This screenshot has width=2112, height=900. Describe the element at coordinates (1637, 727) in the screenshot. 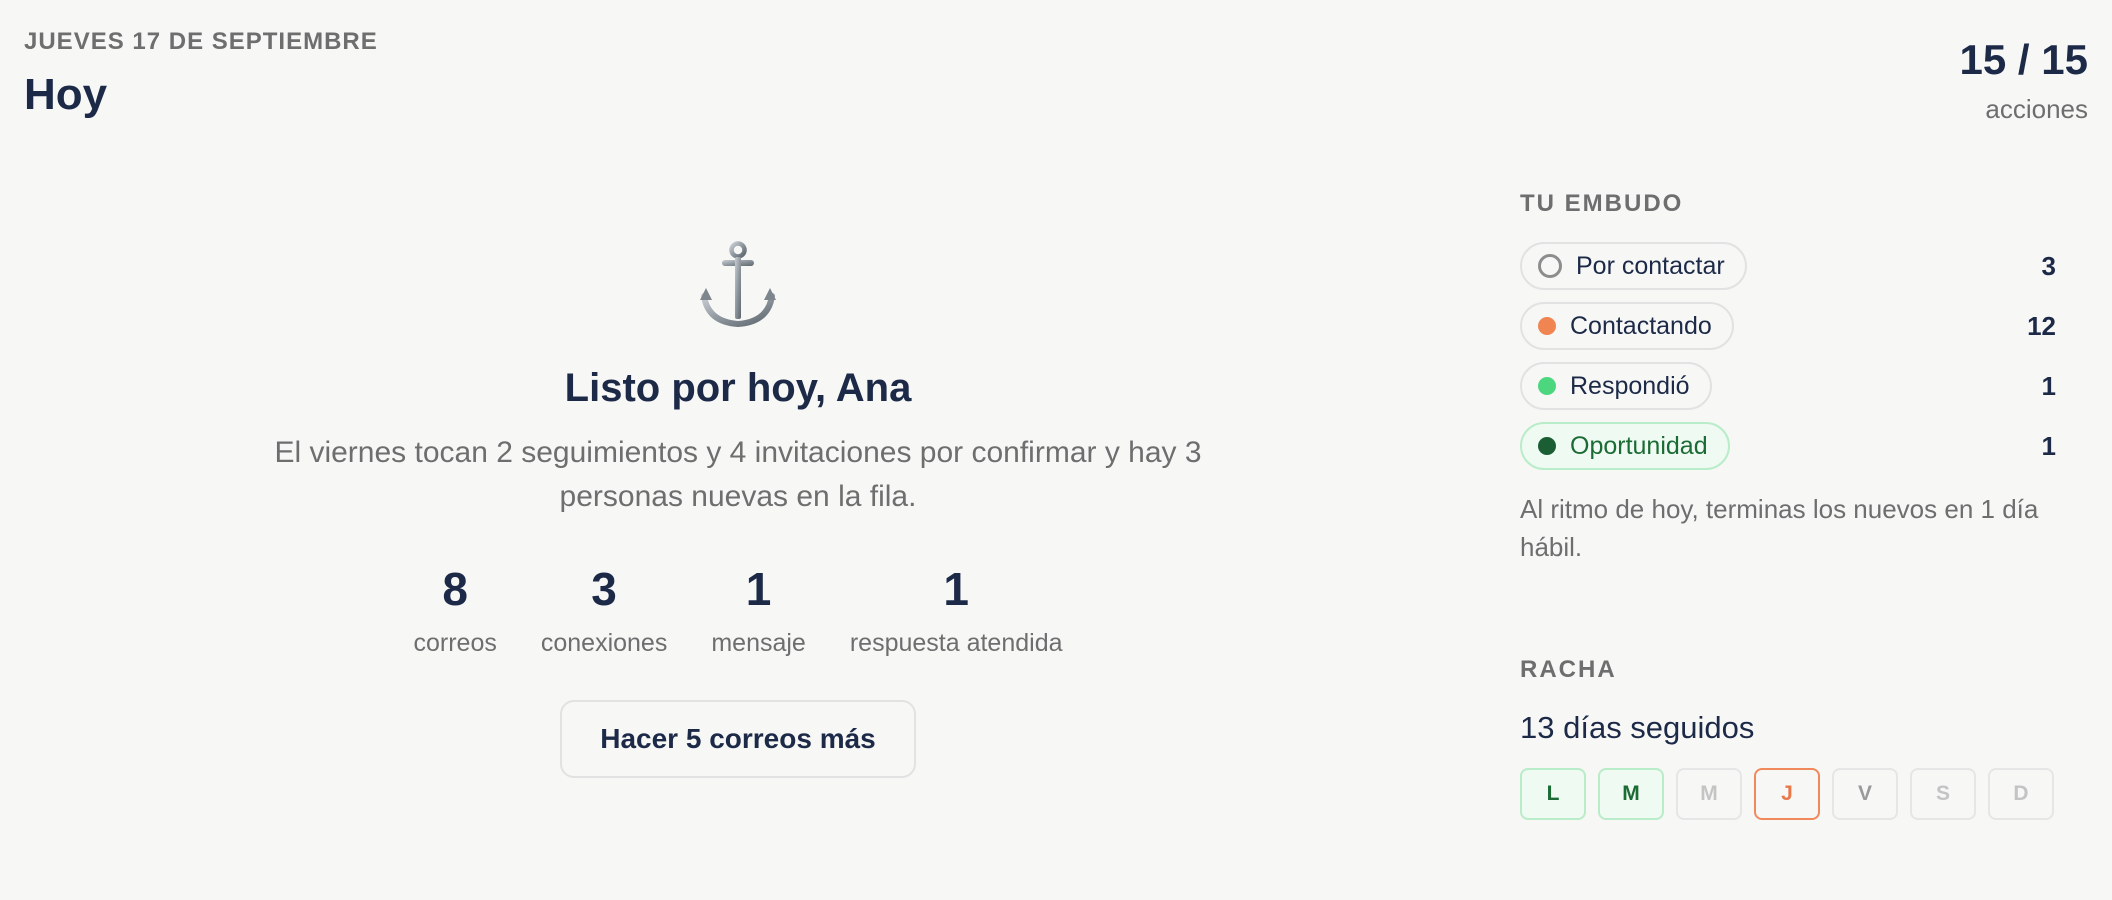

I see `streak-text: 13 días seguidos` at that location.